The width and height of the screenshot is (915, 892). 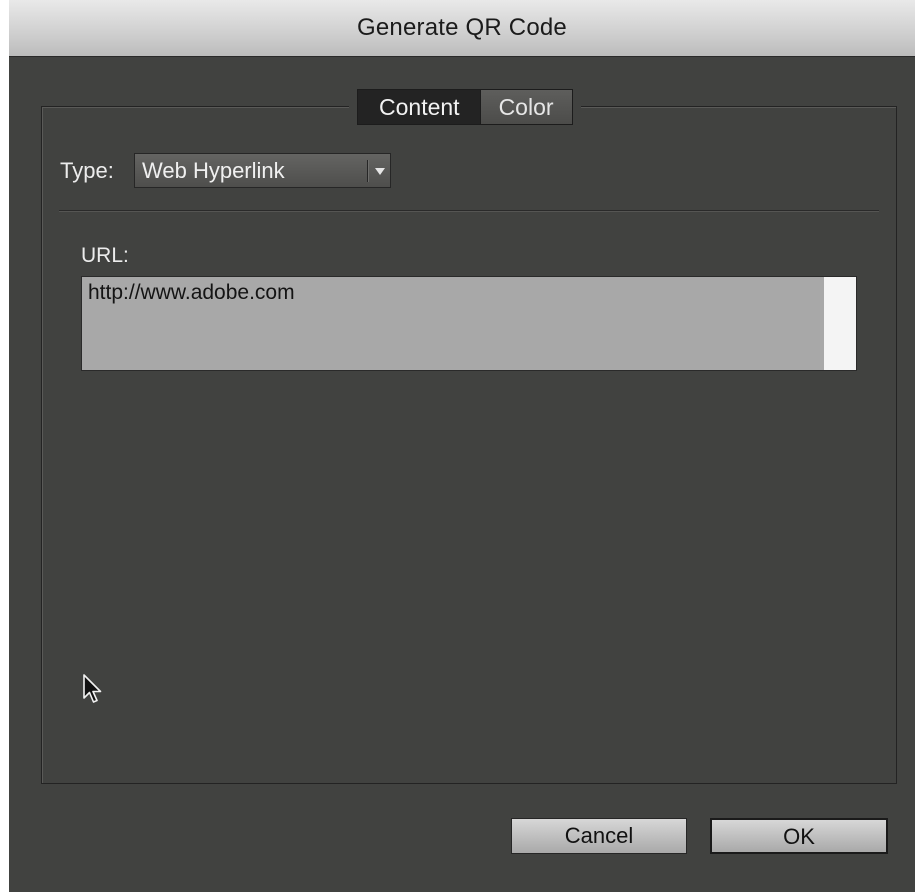 I want to click on title-bar: Generate QR Code, so click(x=462, y=28).